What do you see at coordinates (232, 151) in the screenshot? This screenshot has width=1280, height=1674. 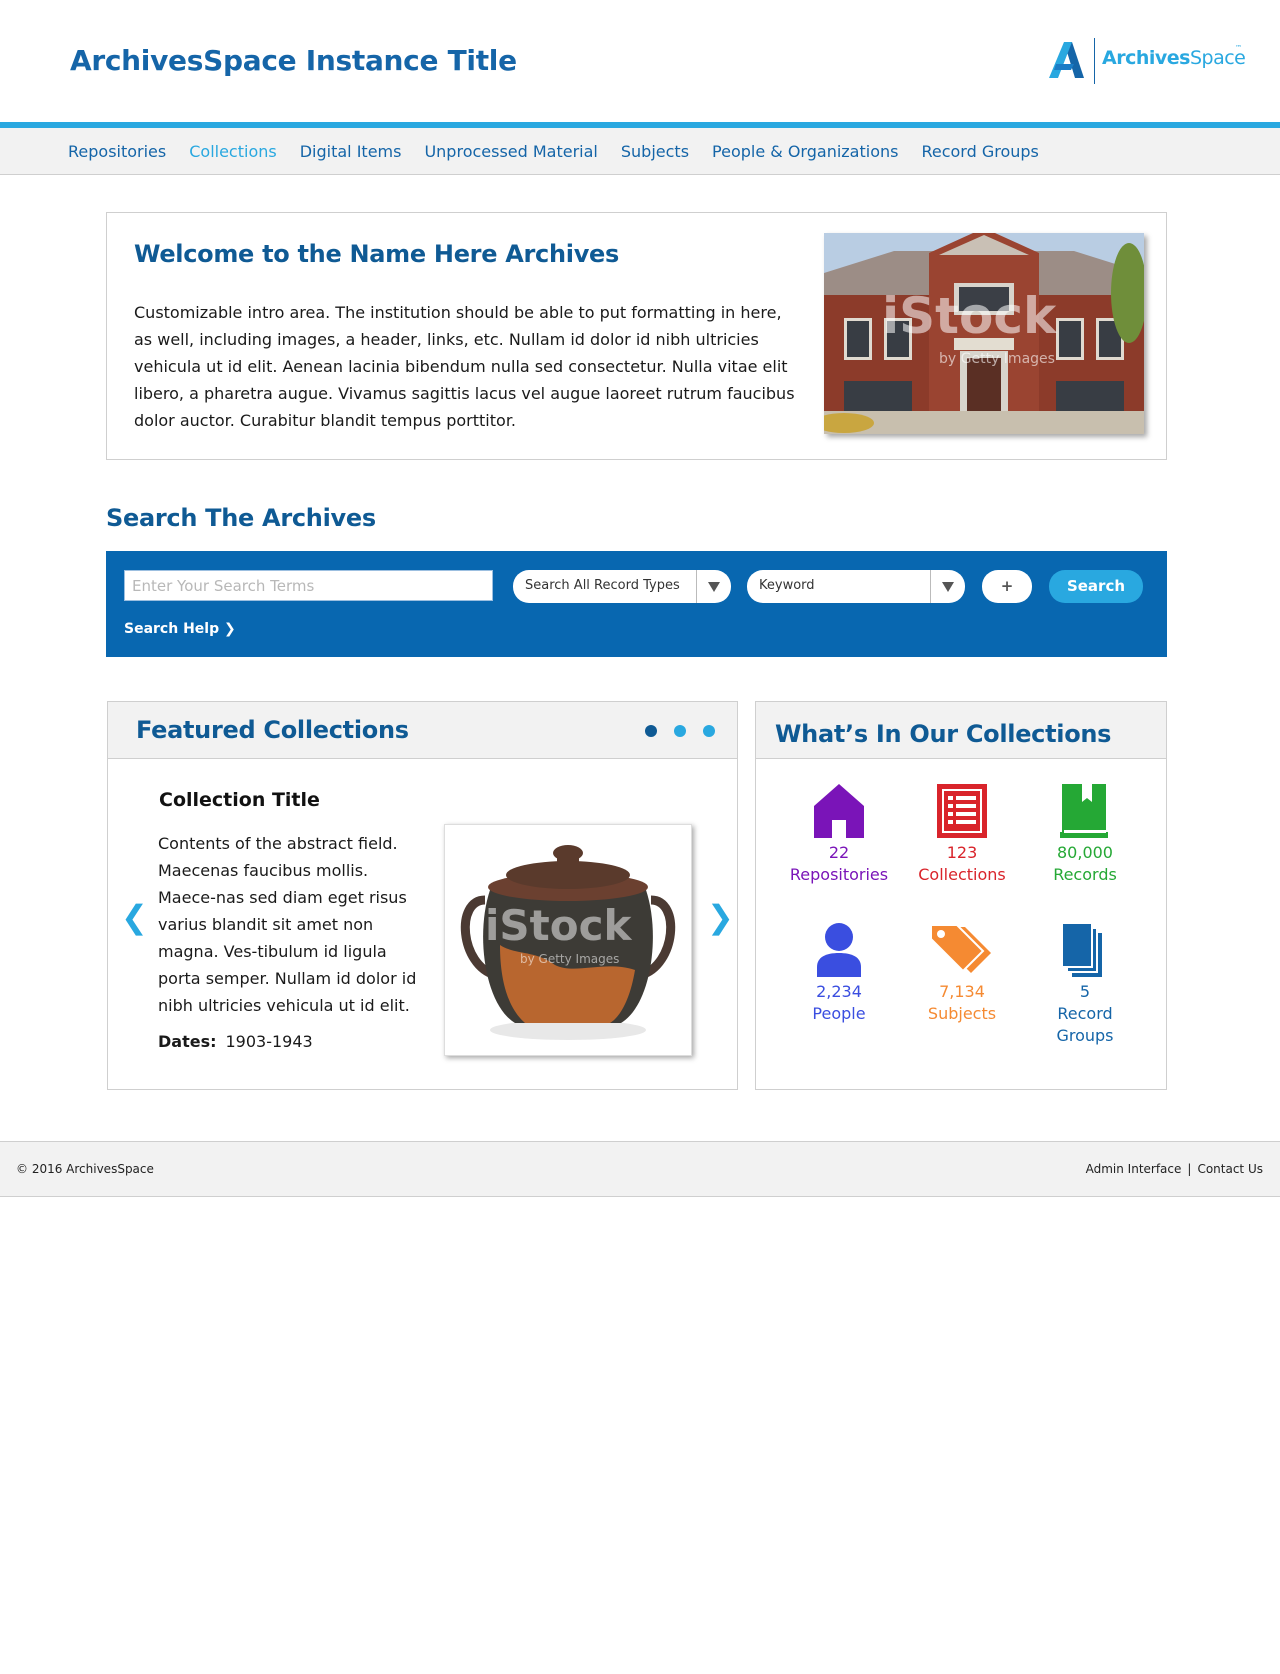 I see `nav-item-collections: Collections` at bounding box center [232, 151].